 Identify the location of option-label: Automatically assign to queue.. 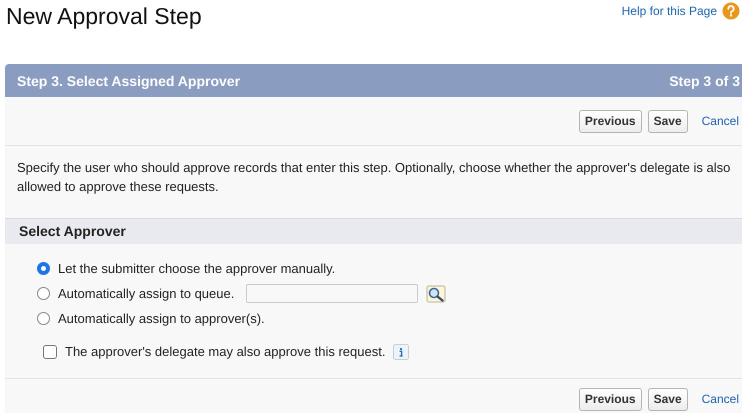
(146, 293).